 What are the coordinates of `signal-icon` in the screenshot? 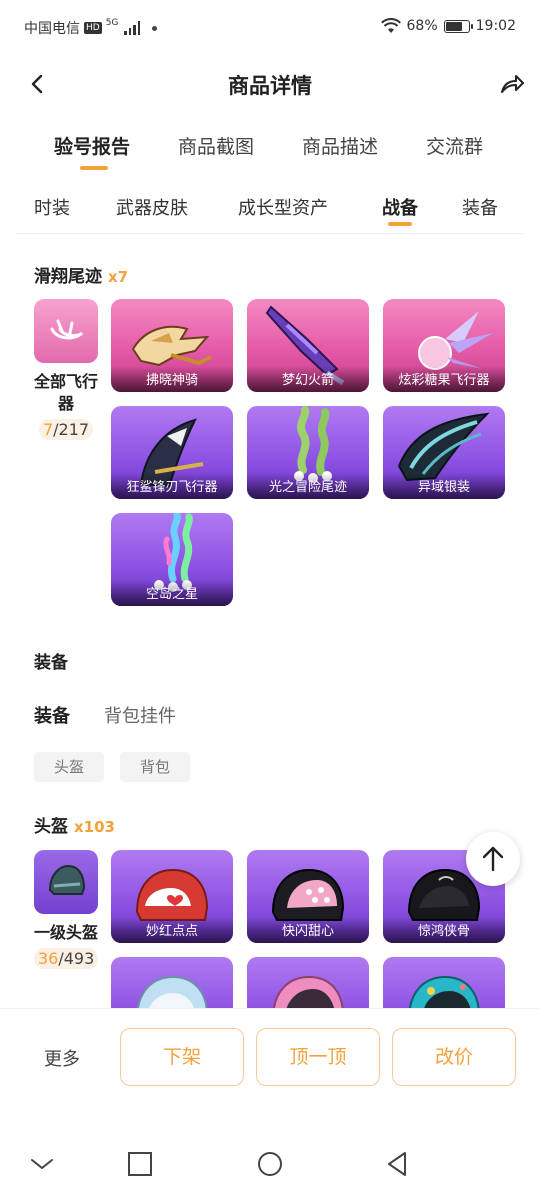 It's located at (132, 28).